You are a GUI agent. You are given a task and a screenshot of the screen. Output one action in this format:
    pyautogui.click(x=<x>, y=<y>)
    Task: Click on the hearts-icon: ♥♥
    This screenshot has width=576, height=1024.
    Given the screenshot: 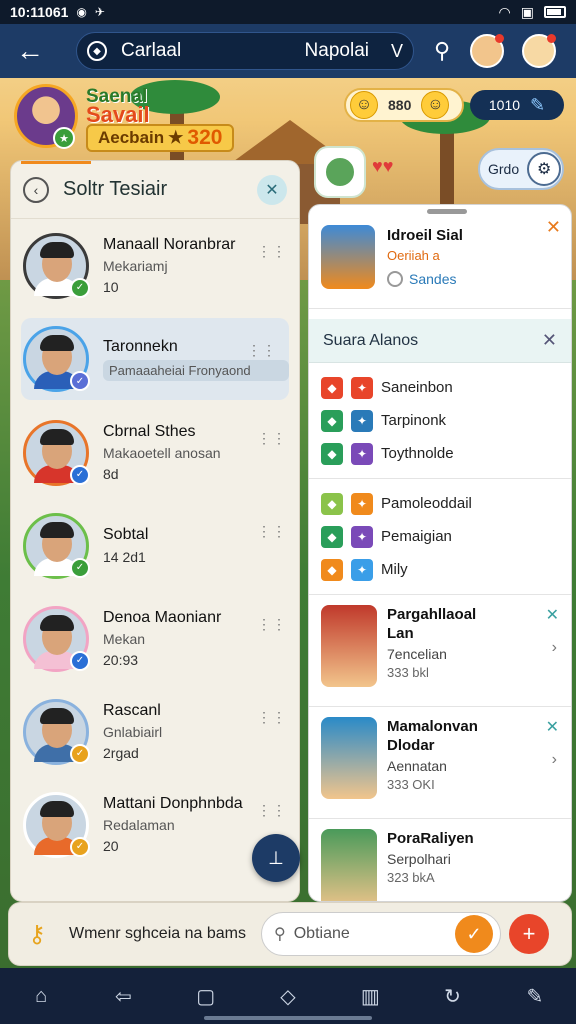 What is the action you would take?
    pyautogui.click(x=383, y=166)
    